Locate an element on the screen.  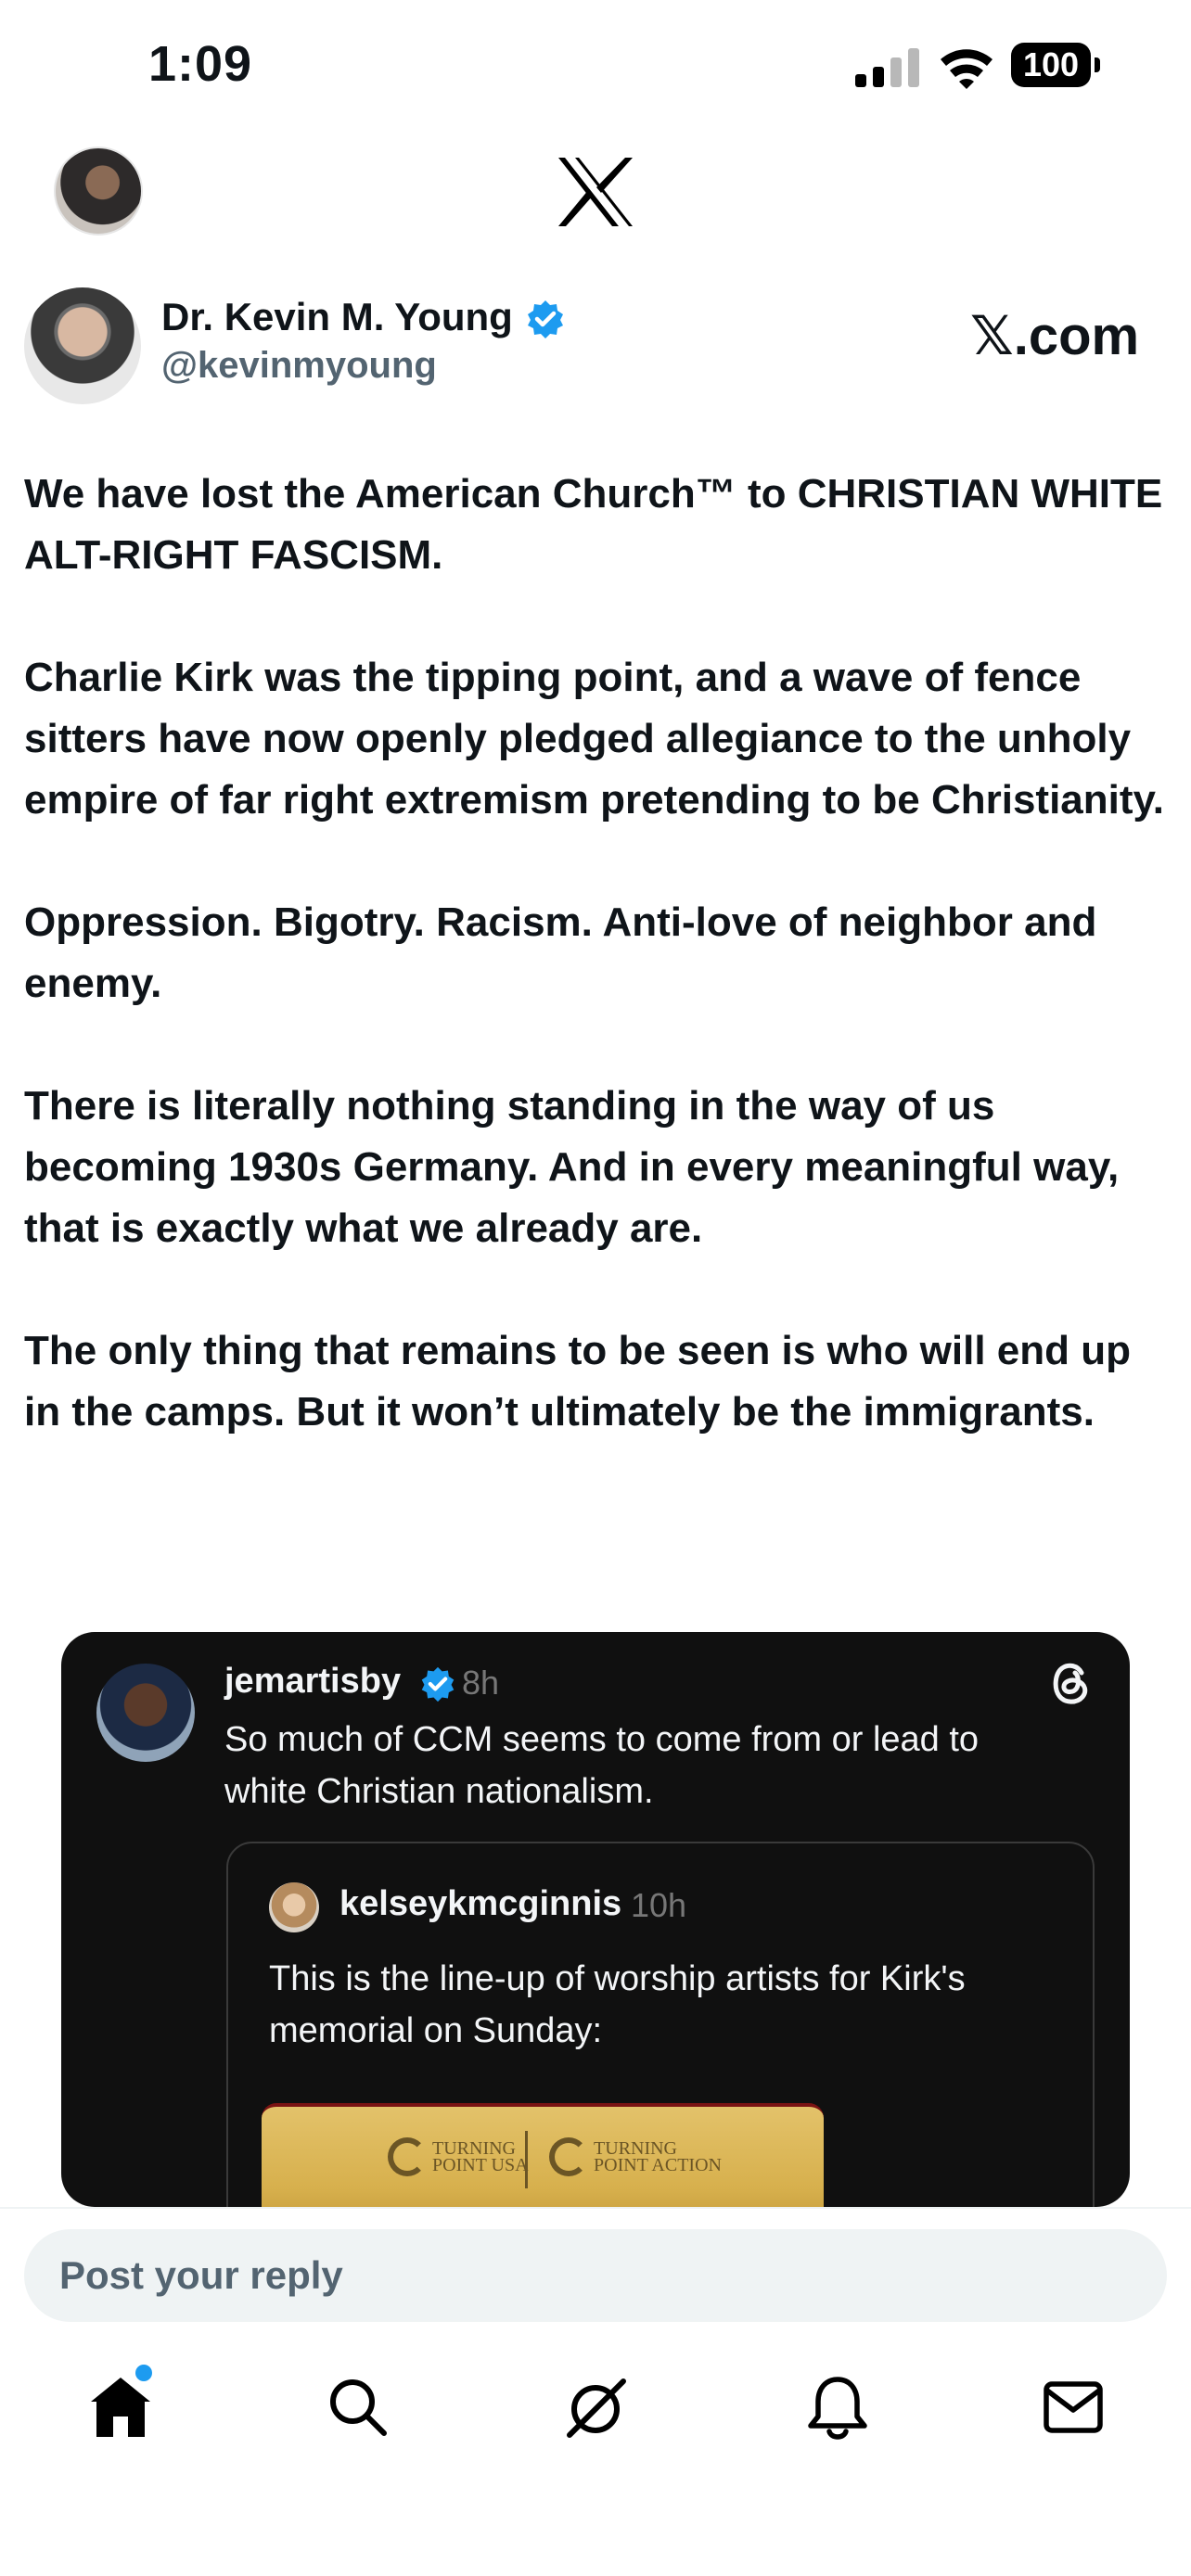
threads-icon is located at coordinates (1070, 1684).